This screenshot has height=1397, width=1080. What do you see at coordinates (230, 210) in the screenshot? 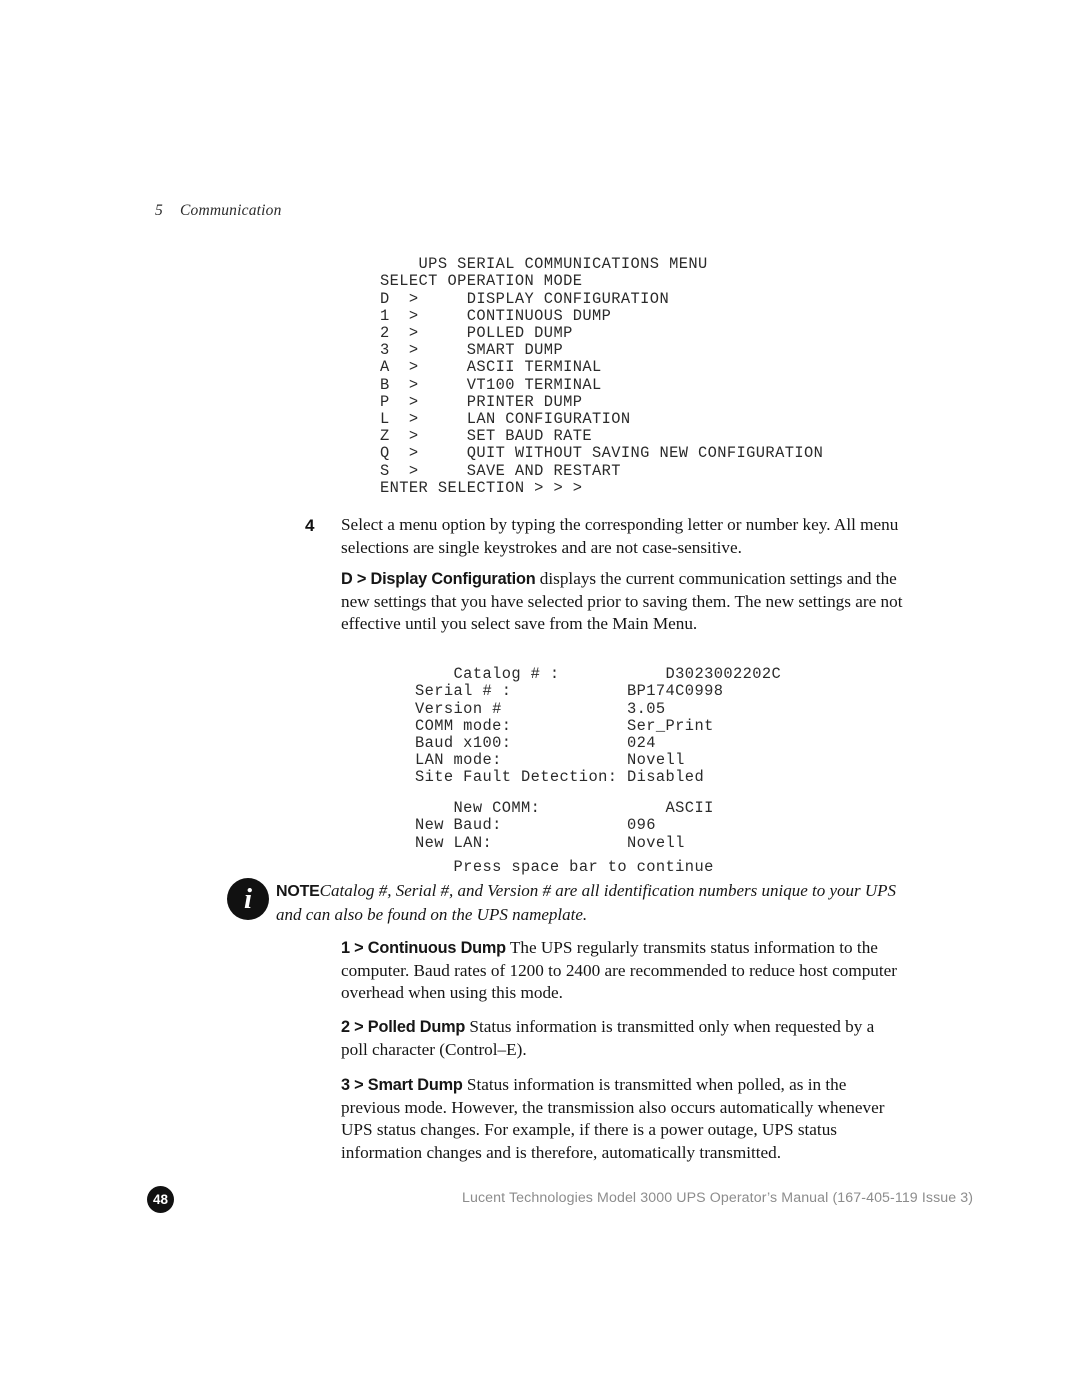
I see `chapter-title: Communication` at bounding box center [230, 210].